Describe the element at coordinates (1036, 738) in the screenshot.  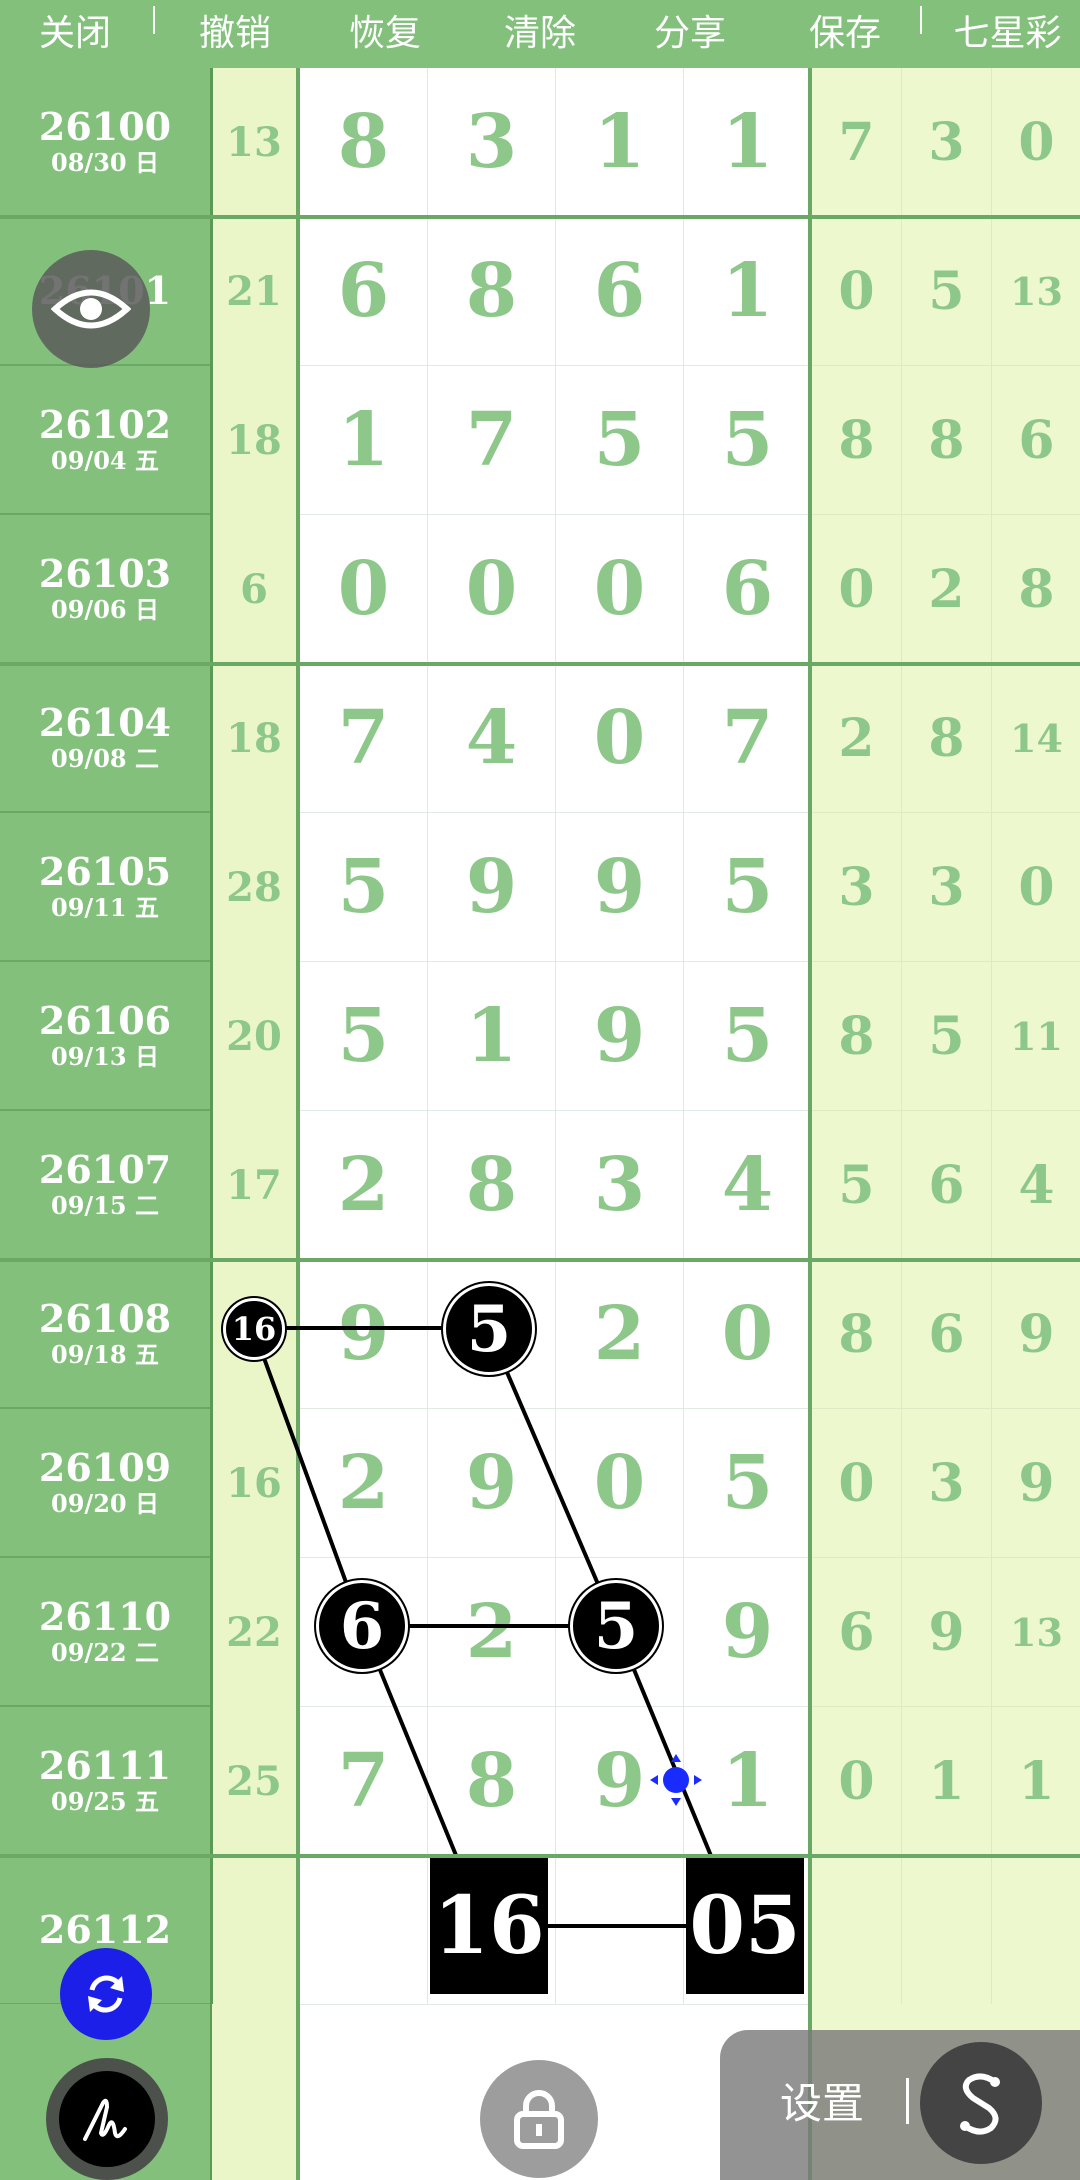
I see `extra-cell: 14` at that location.